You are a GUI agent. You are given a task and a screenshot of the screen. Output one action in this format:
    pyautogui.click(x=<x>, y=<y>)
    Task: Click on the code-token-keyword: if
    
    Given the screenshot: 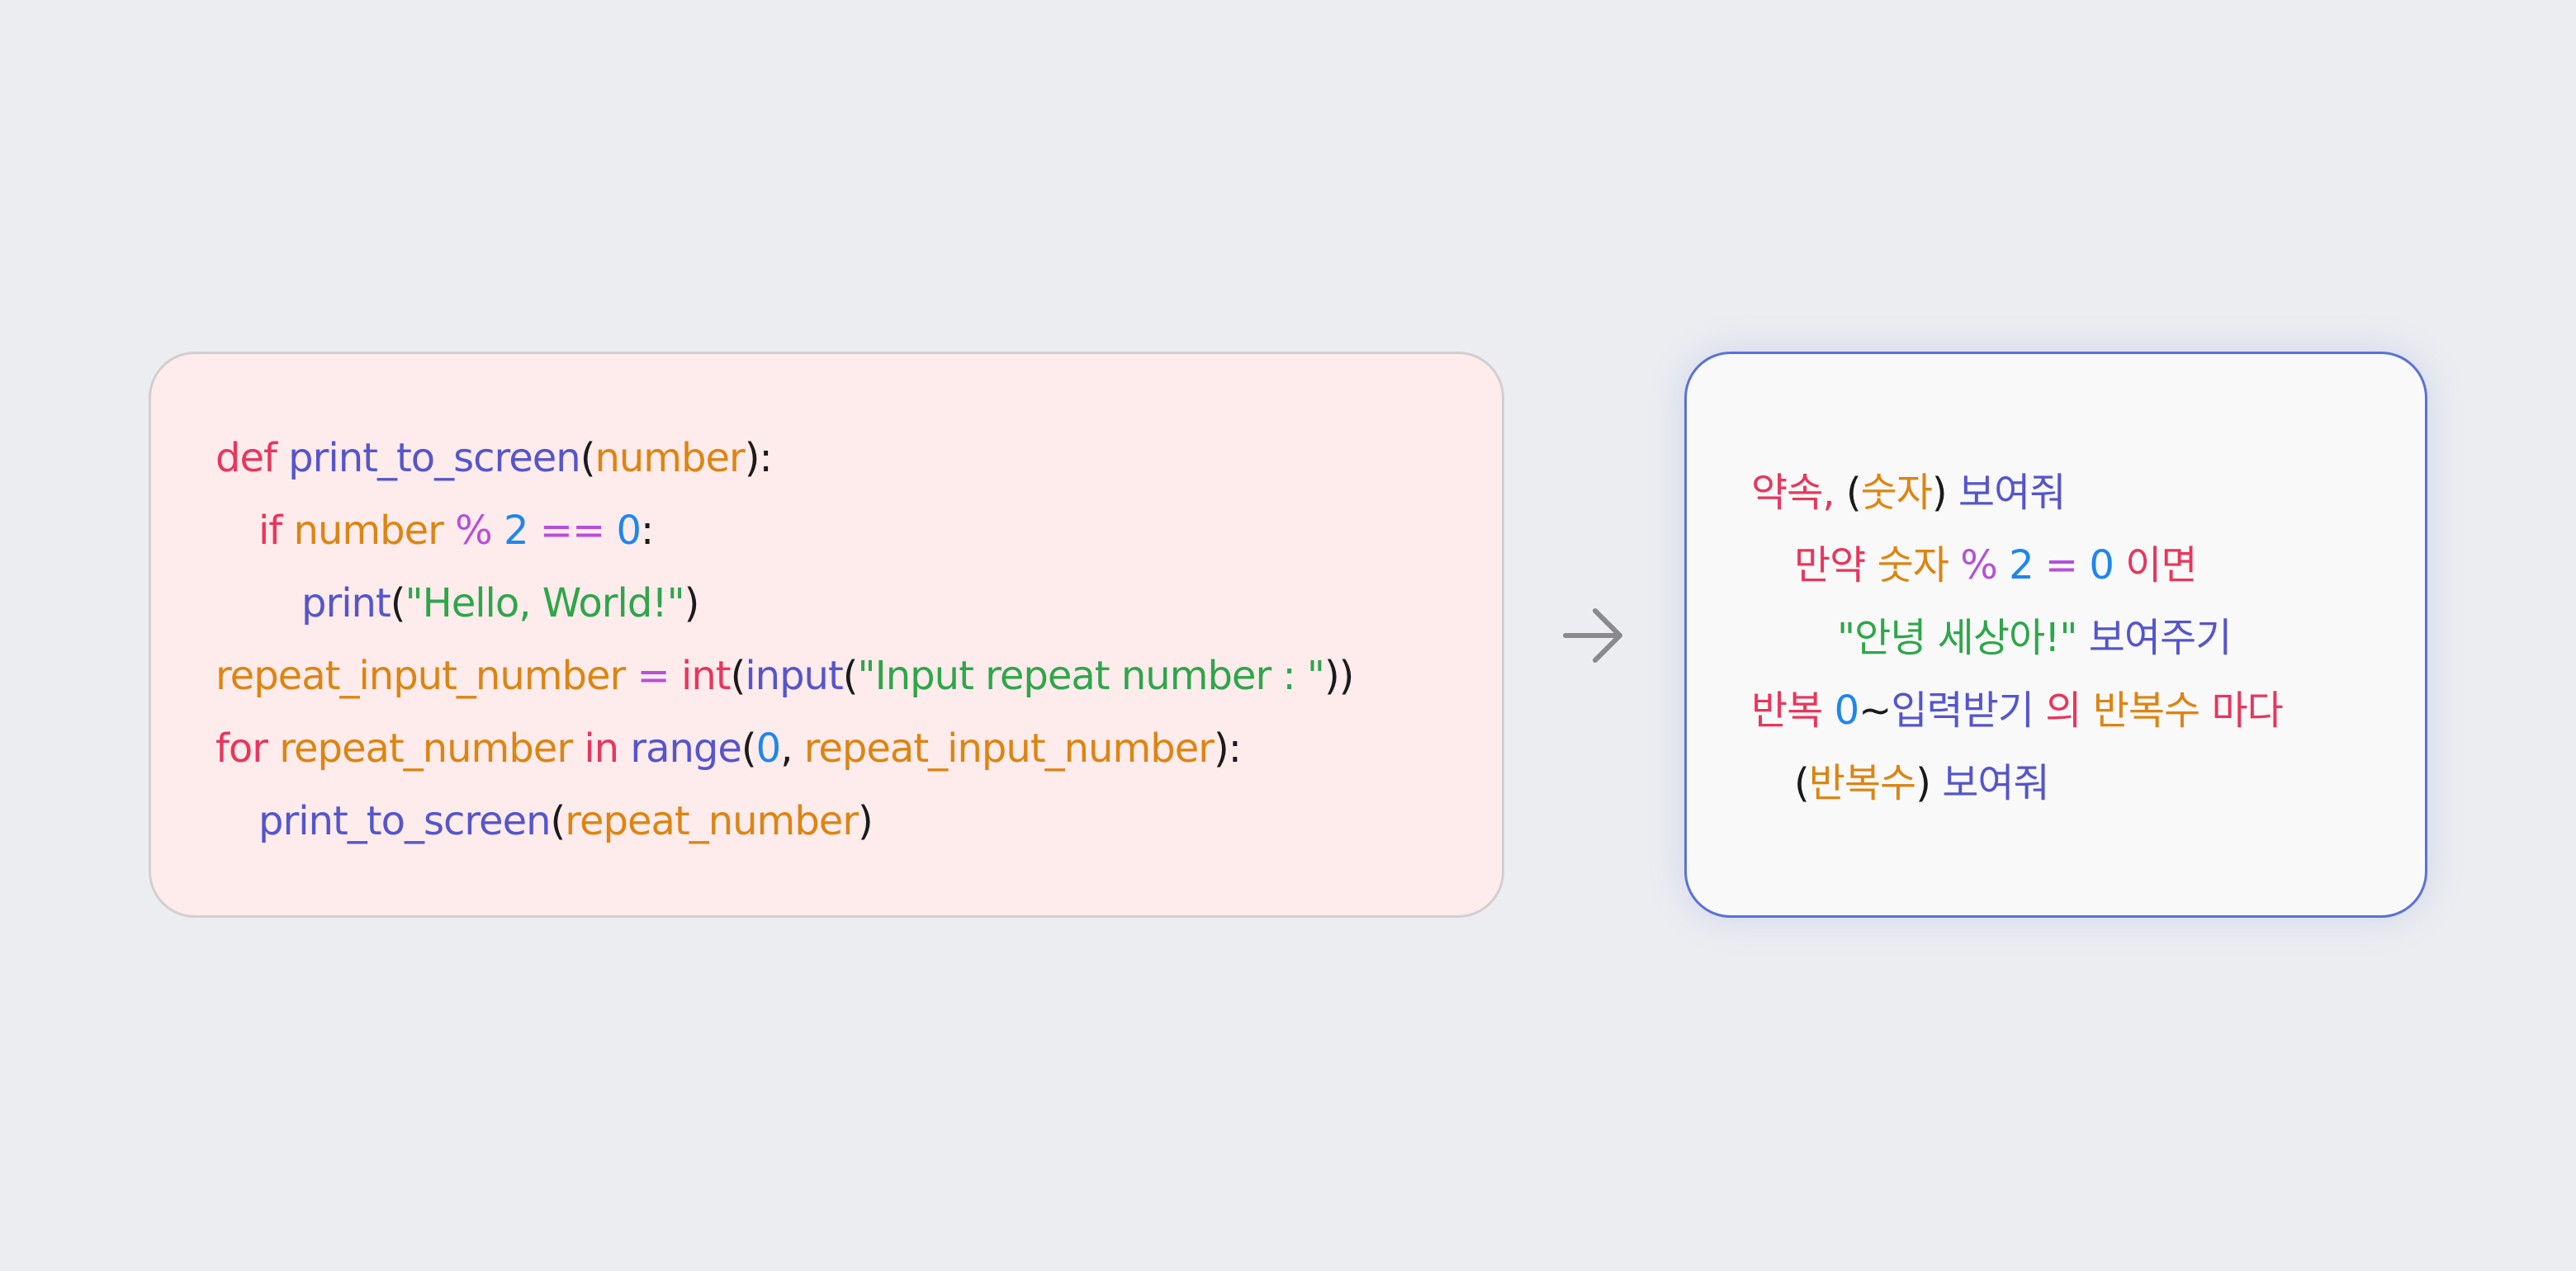 What is the action you would take?
    pyautogui.click(x=270, y=531)
    